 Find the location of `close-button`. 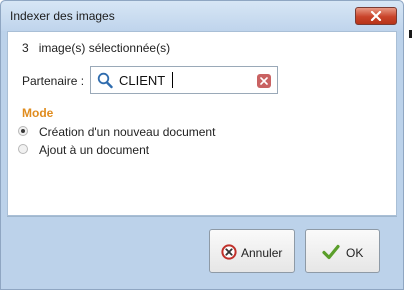

close-button is located at coordinates (376, 16).